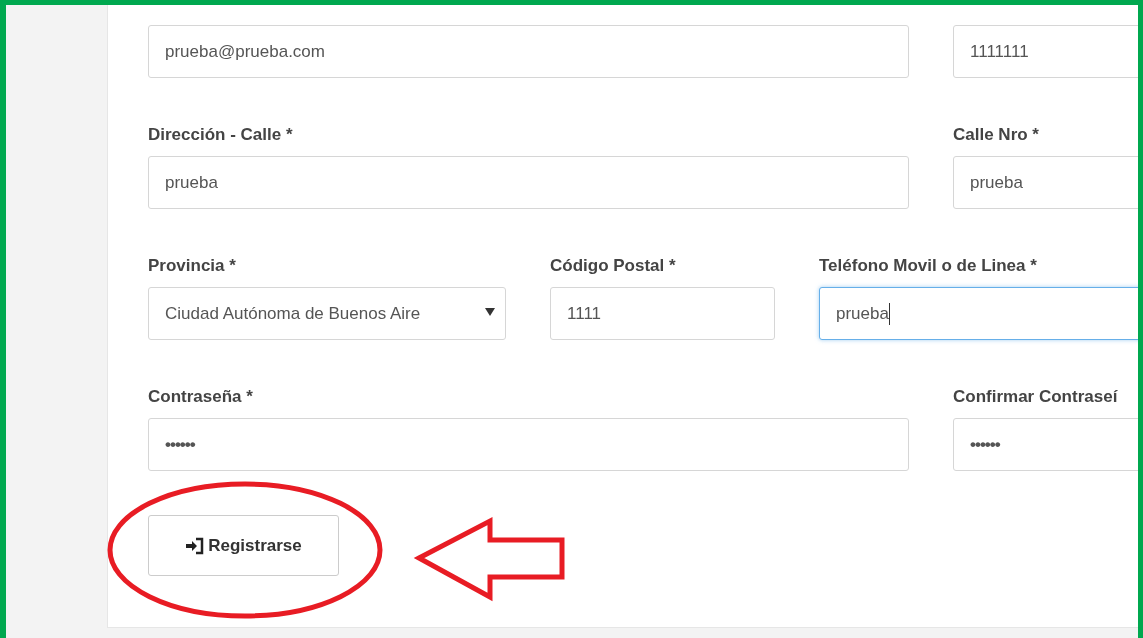 This screenshot has height=638, width=1143. Describe the element at coordinates (928, 266) in the screenshot. I see `field-label: Teléfono Movil o de Linea *` at that location.